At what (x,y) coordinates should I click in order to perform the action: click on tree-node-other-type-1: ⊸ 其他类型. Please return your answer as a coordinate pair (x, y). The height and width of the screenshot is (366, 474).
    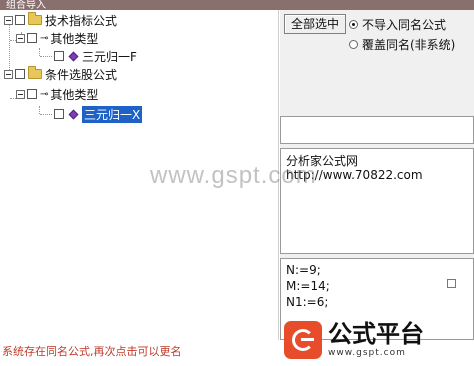
    Looking at the image, I should click on (57, 38).